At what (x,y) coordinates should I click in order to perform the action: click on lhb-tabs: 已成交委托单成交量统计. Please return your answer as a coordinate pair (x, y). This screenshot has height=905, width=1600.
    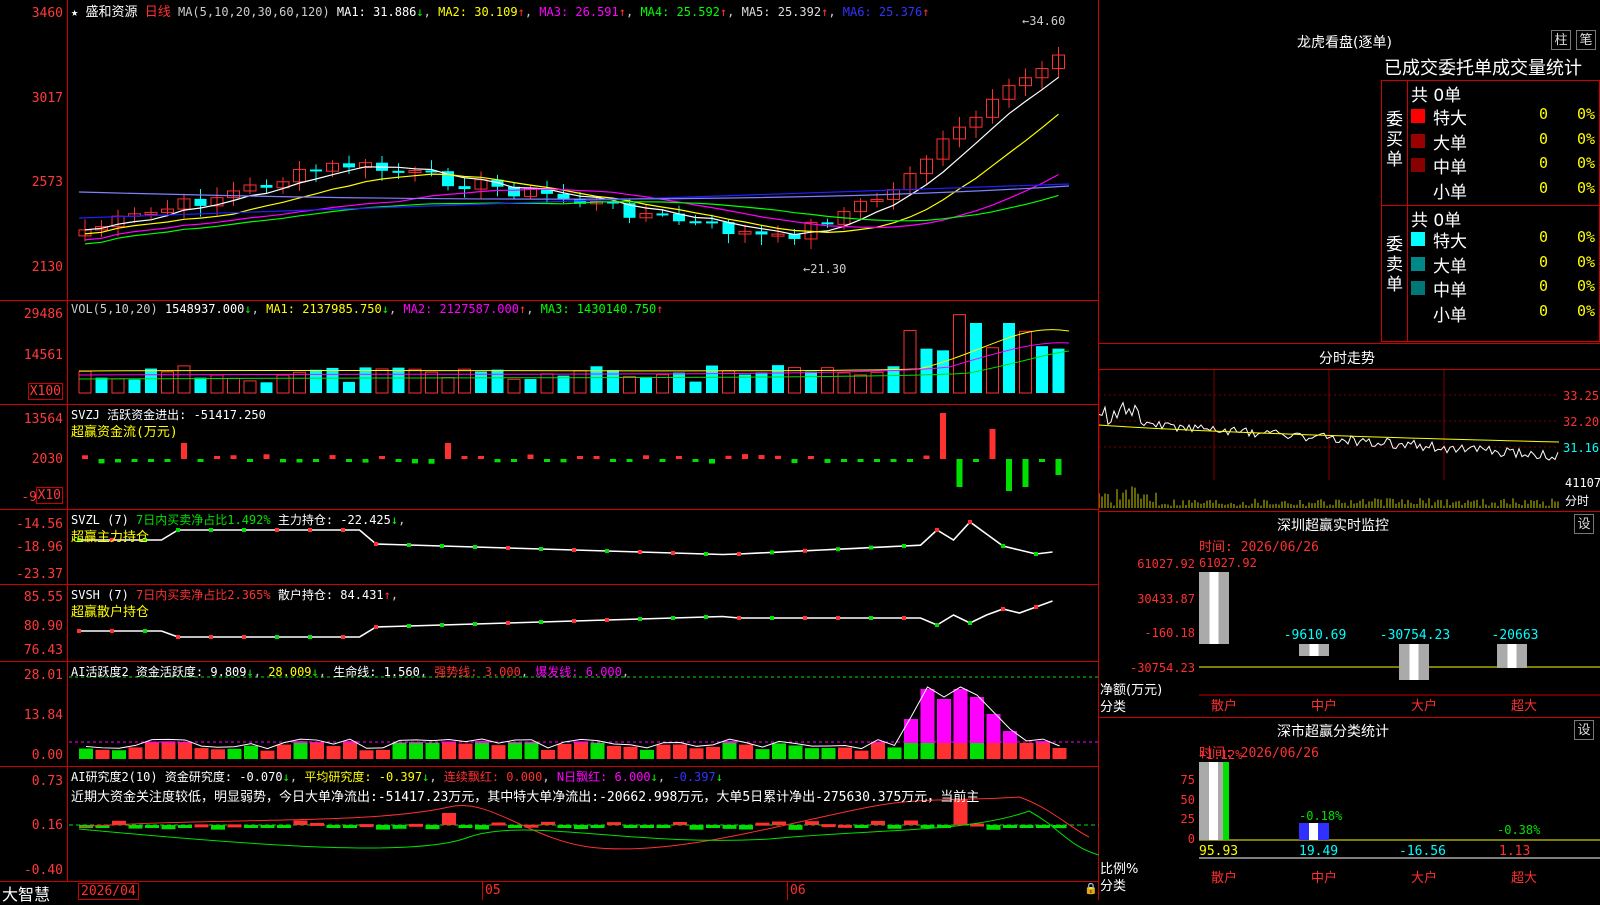
    Looking at the image, I should click on (1483, 67).